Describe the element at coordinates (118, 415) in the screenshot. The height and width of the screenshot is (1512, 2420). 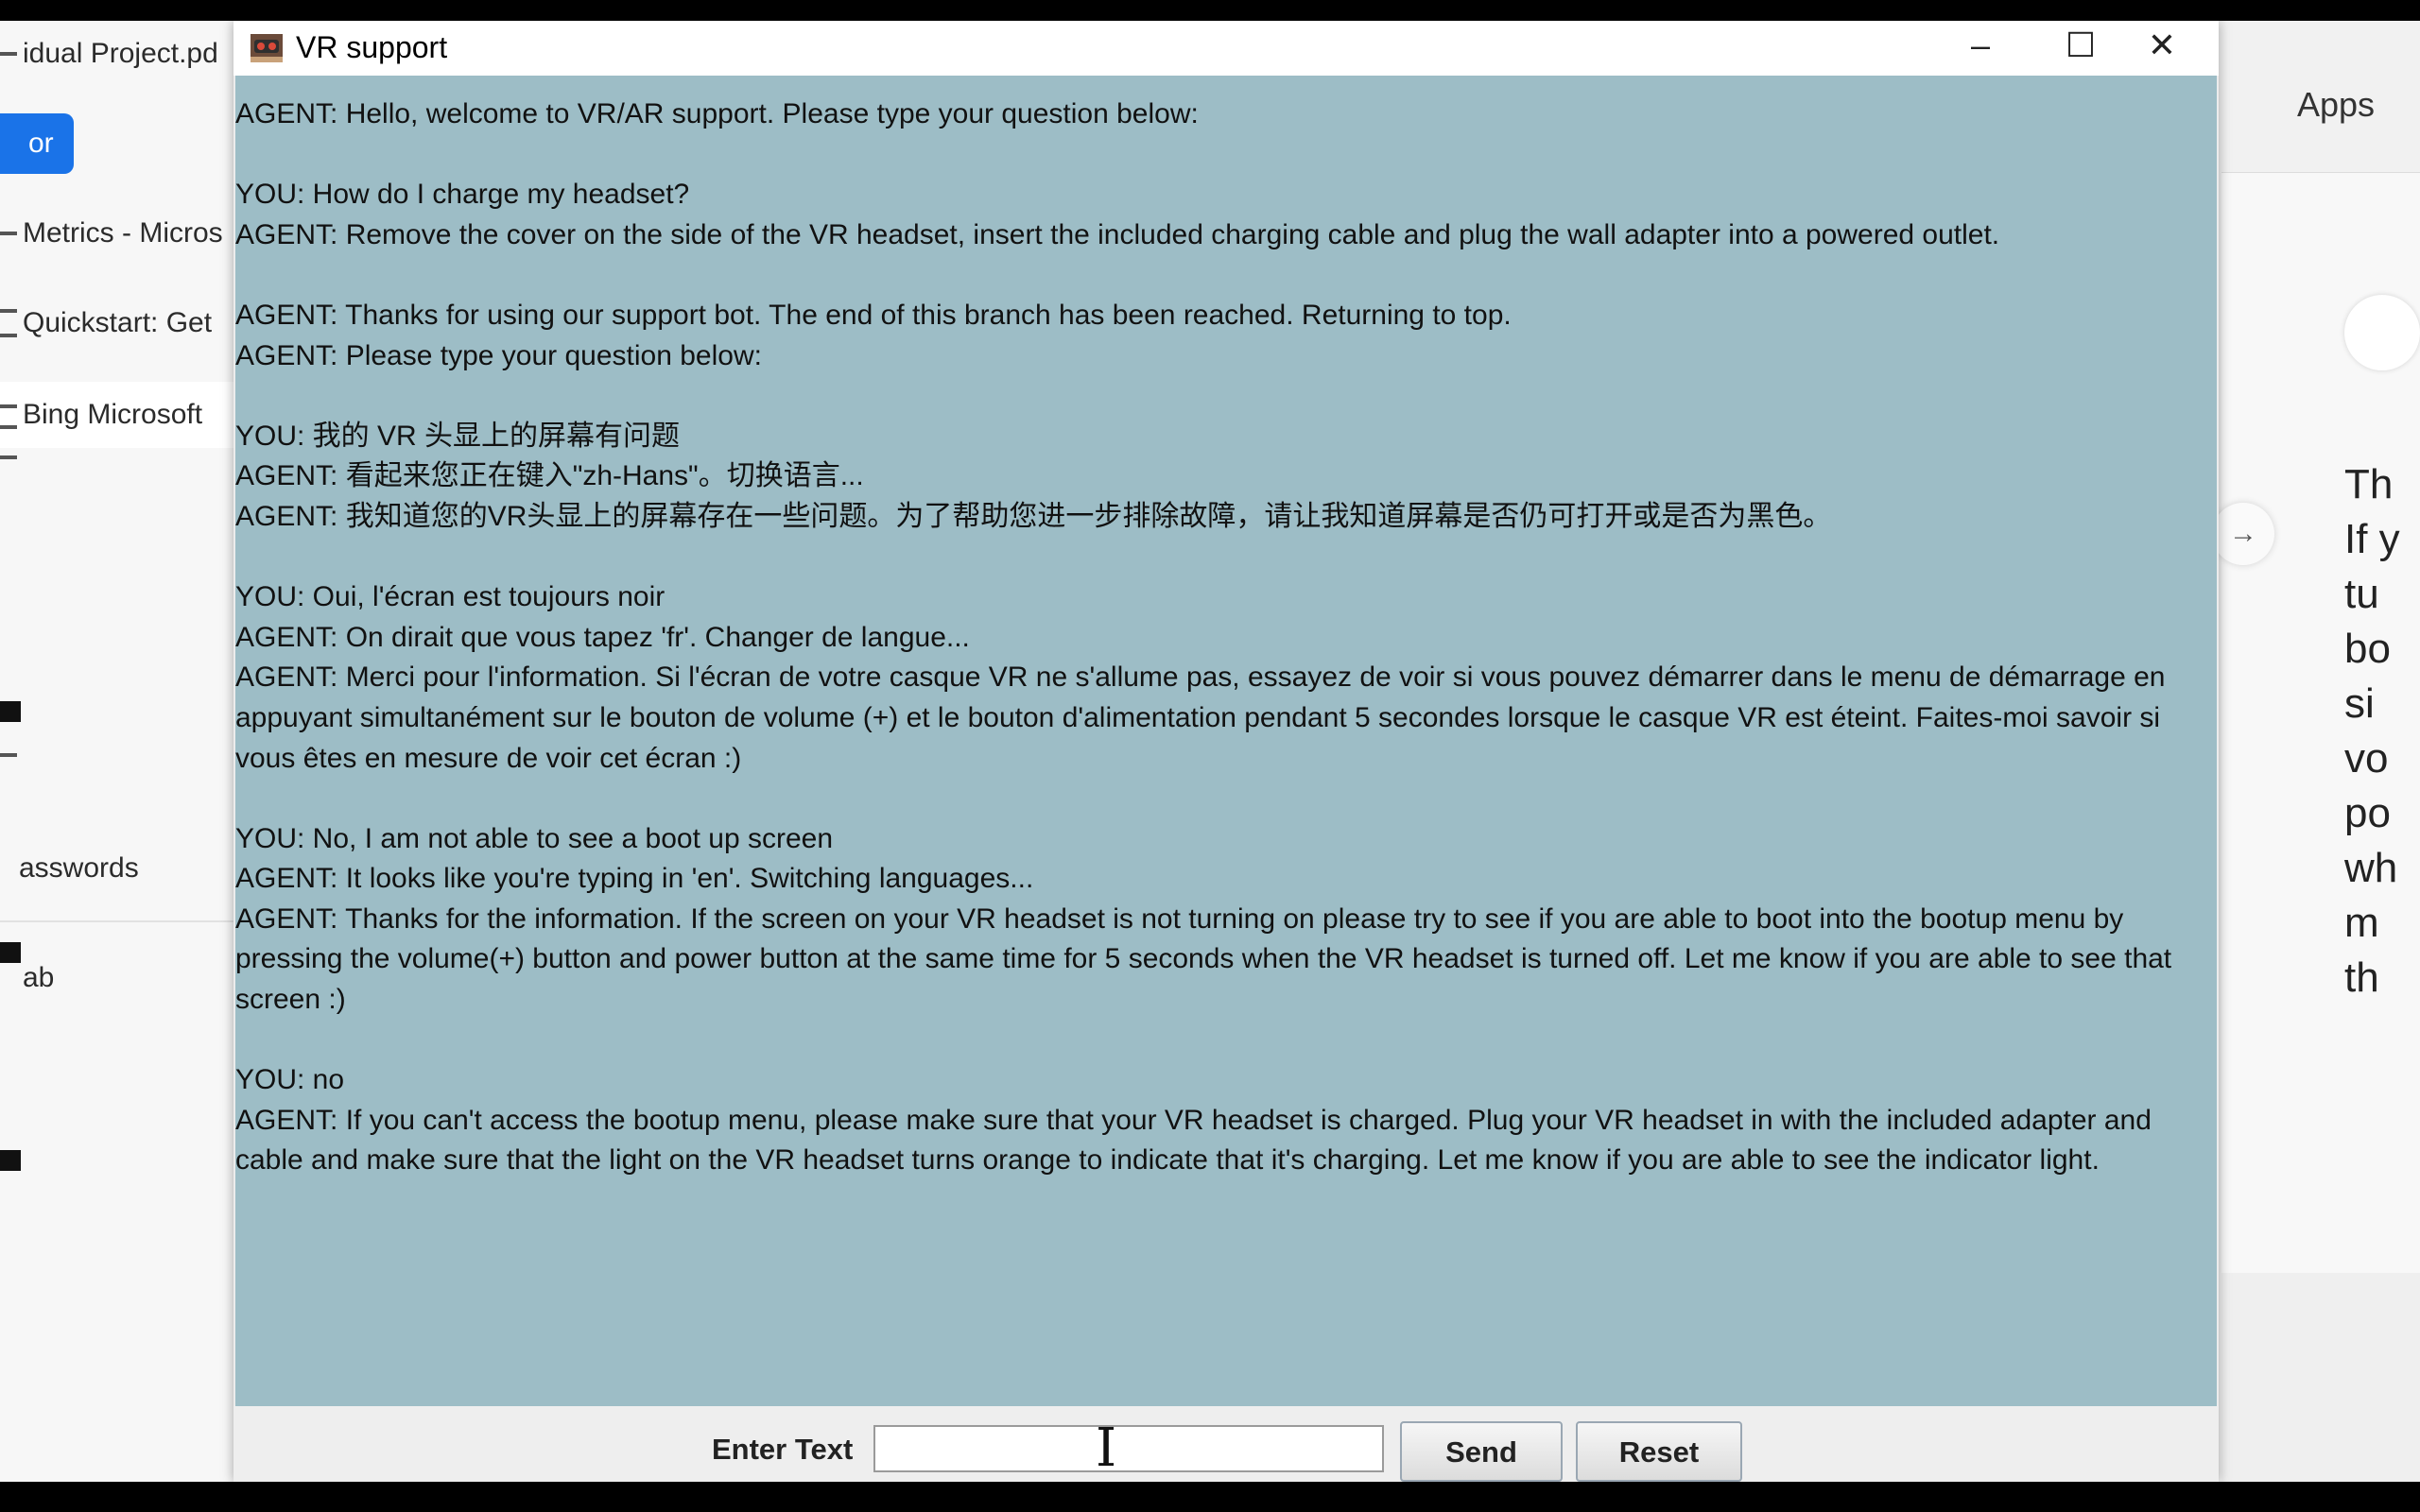
I see `left-list-item-active: Bing Microsoft` at that location.